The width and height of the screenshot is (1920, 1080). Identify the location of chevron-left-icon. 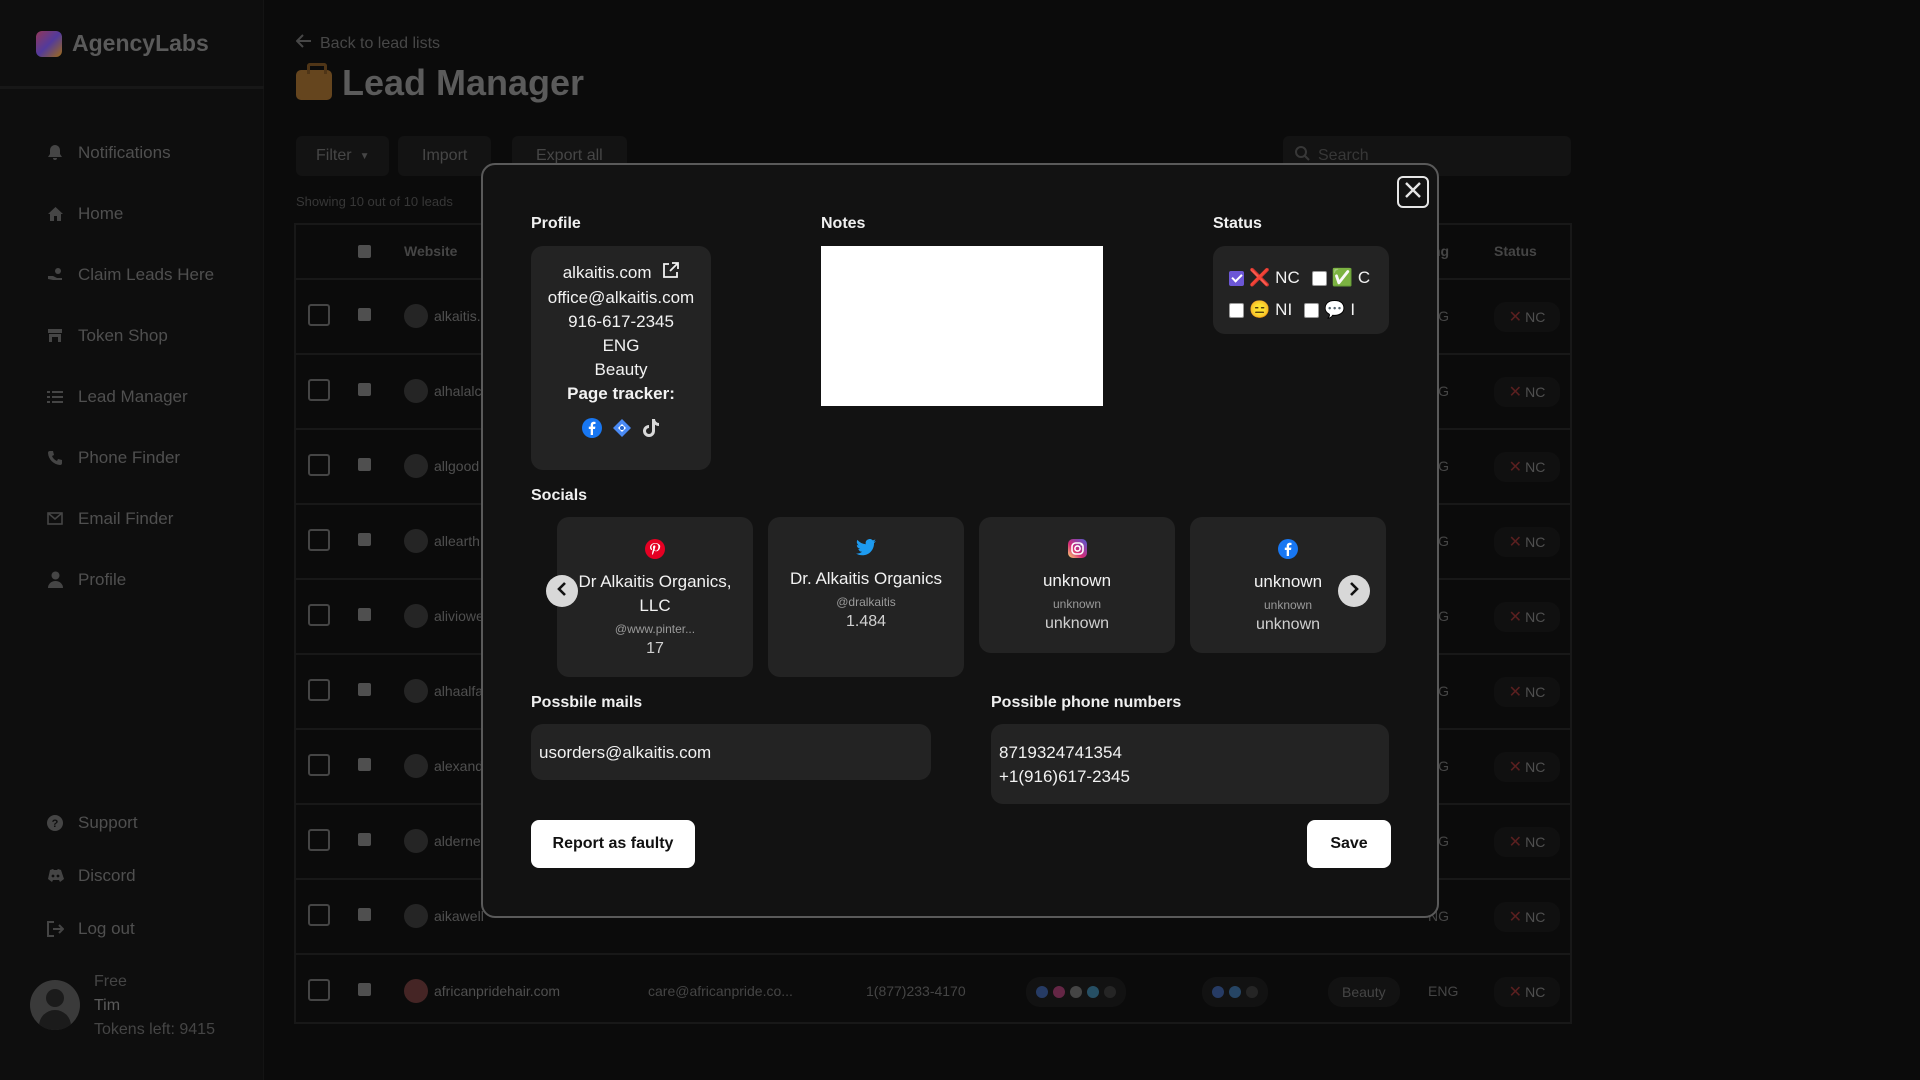
(562, 591).